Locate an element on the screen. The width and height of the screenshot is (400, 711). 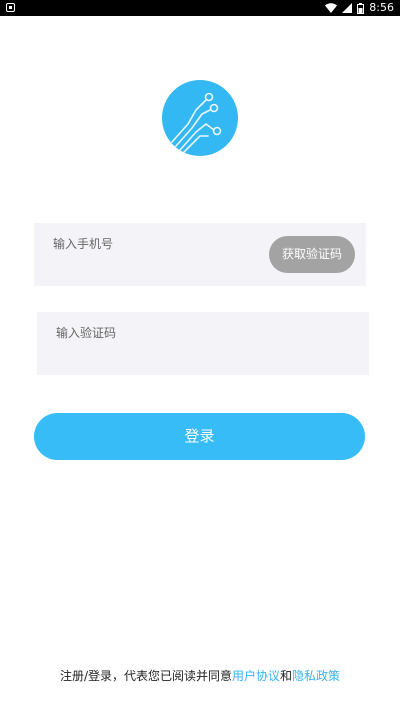
verification-code-input is located at coordinates (196, 333).